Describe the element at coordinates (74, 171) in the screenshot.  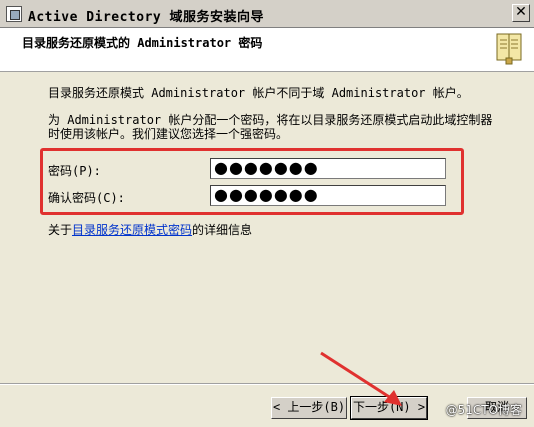
I see `password-label: 密码(P):` at that location.